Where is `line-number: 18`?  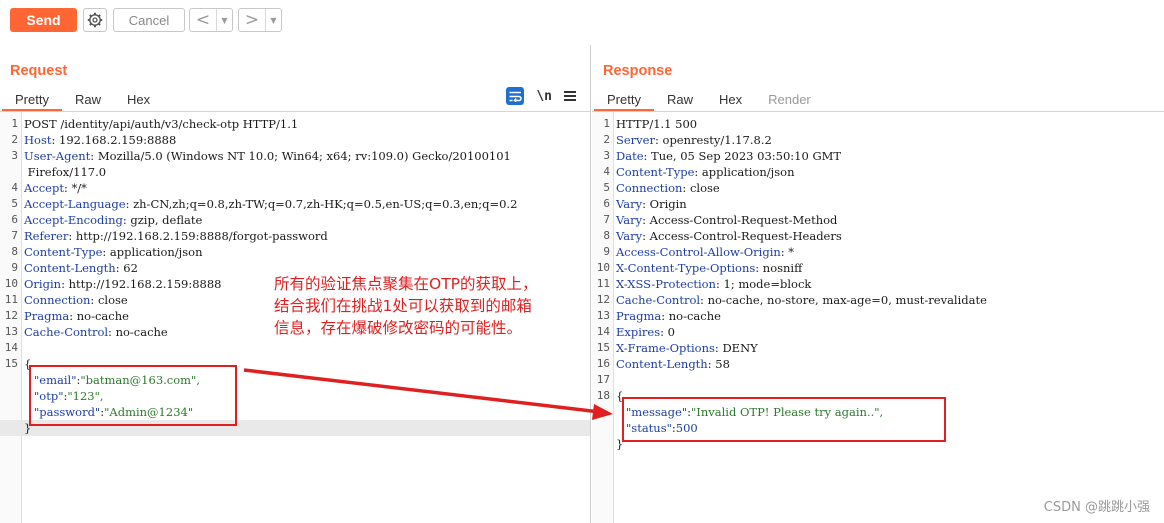
line-number: 18 is located at coordinates (603, 395).